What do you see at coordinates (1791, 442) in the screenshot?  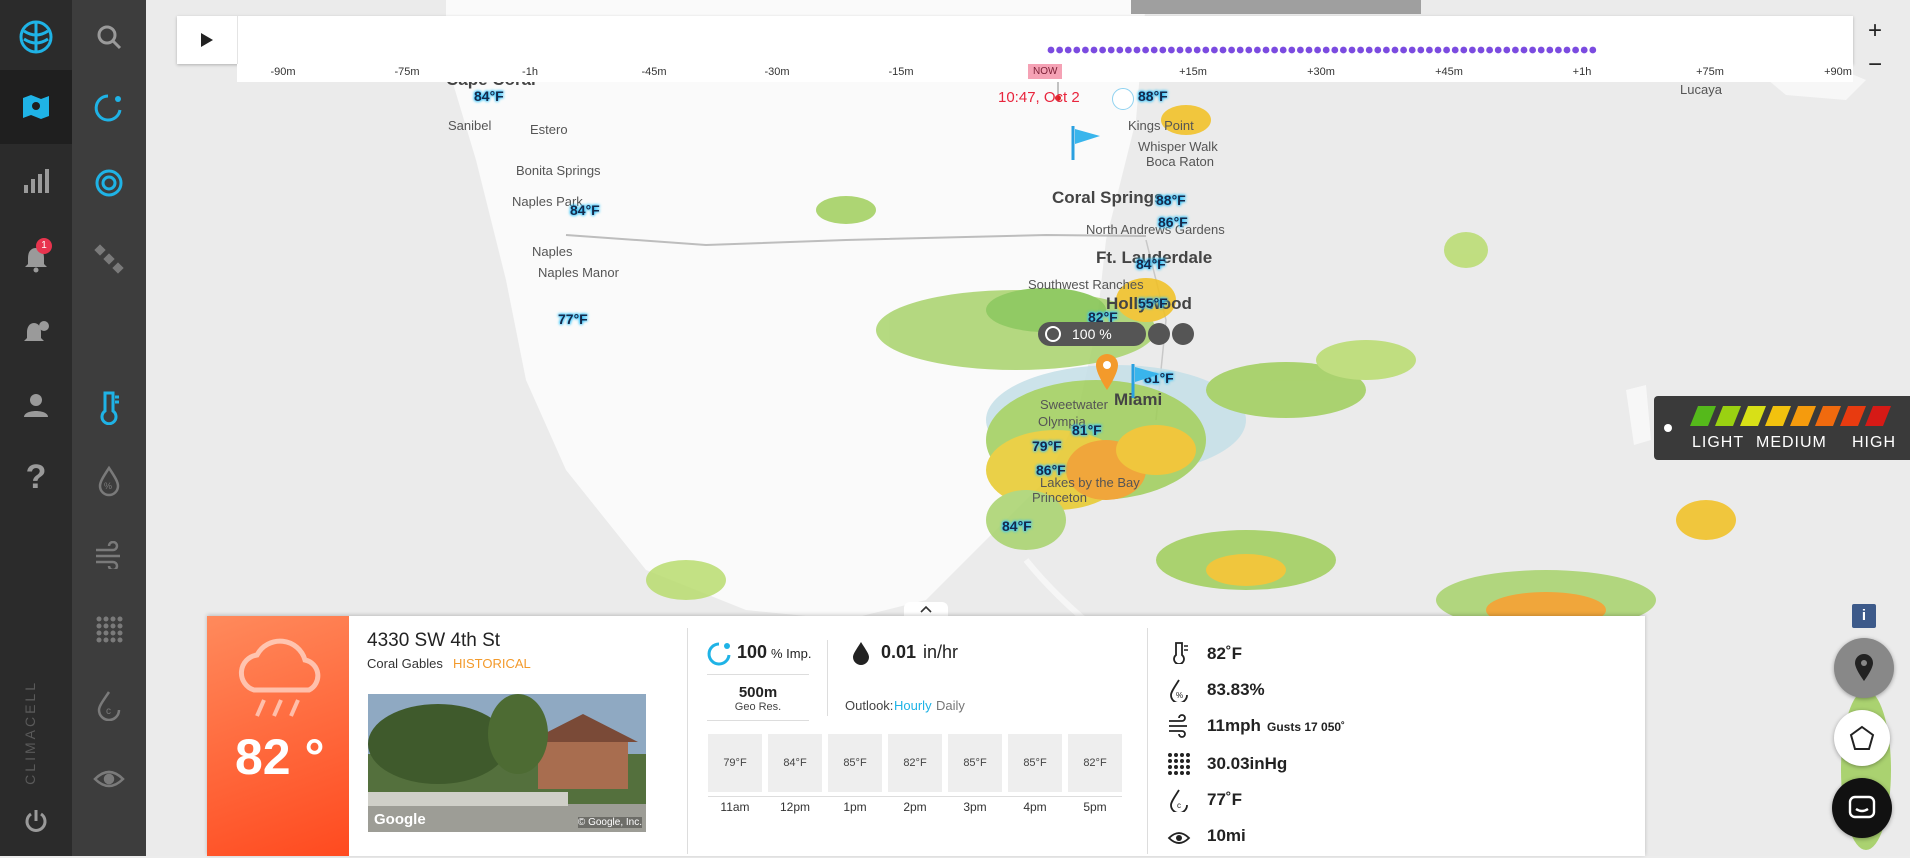 I see `legend-medium-label: MEDIUM` at bounding box center [1791, 442].